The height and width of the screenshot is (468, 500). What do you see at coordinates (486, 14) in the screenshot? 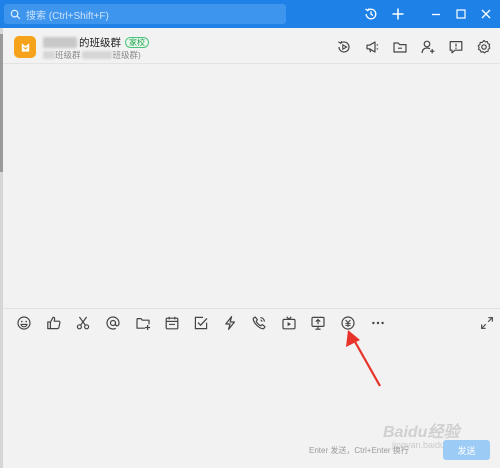
I see `close-icon` at bounding box center [486, 14].